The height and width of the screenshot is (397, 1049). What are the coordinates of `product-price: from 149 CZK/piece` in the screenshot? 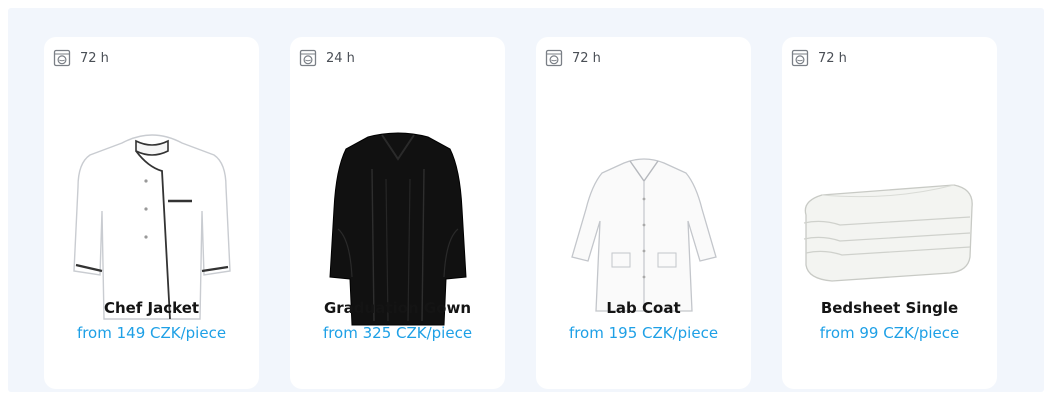 It's located at (151, 333).